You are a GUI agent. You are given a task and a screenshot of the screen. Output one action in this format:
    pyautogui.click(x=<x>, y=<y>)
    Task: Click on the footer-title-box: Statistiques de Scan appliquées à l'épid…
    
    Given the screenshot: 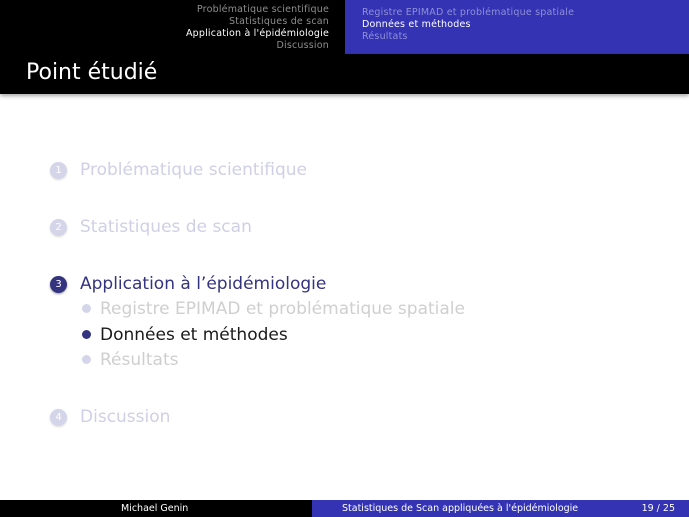 What is the action you would take?
    pyautogui.click(x=500, y=508)
    